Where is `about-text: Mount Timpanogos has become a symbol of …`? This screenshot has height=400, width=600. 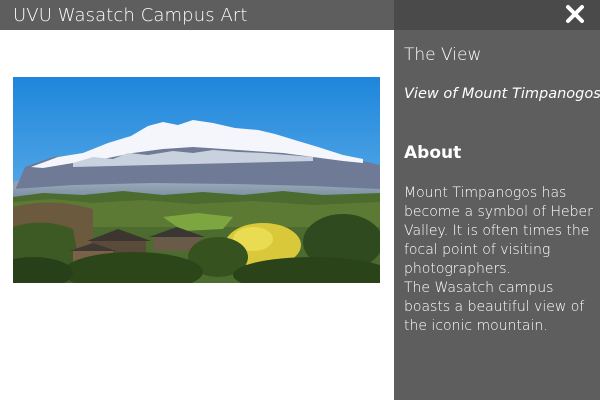
about-text: Mount Timpanogos has become a symbol of … is located at coordinates (500, 260).